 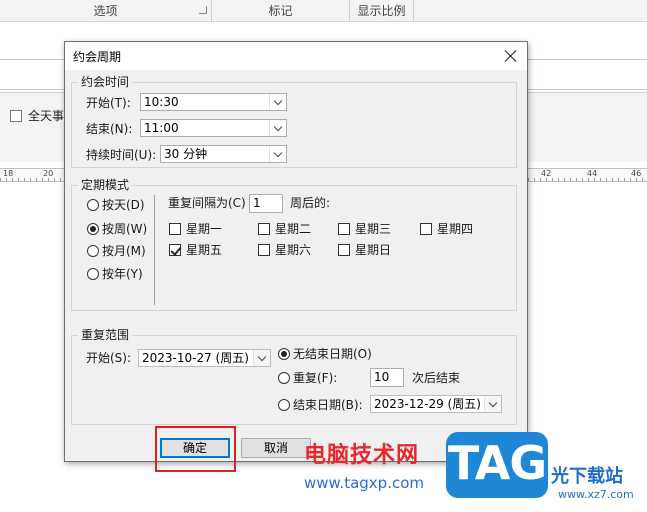 I want to click on day-label-fri: 星期五, so click(x=204, y=250).